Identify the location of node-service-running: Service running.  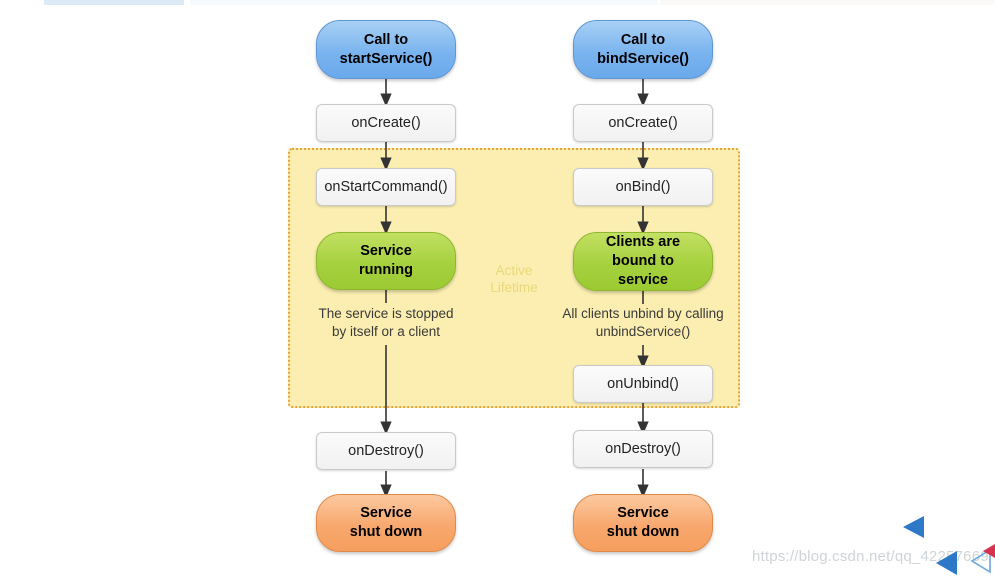
(386, 261).